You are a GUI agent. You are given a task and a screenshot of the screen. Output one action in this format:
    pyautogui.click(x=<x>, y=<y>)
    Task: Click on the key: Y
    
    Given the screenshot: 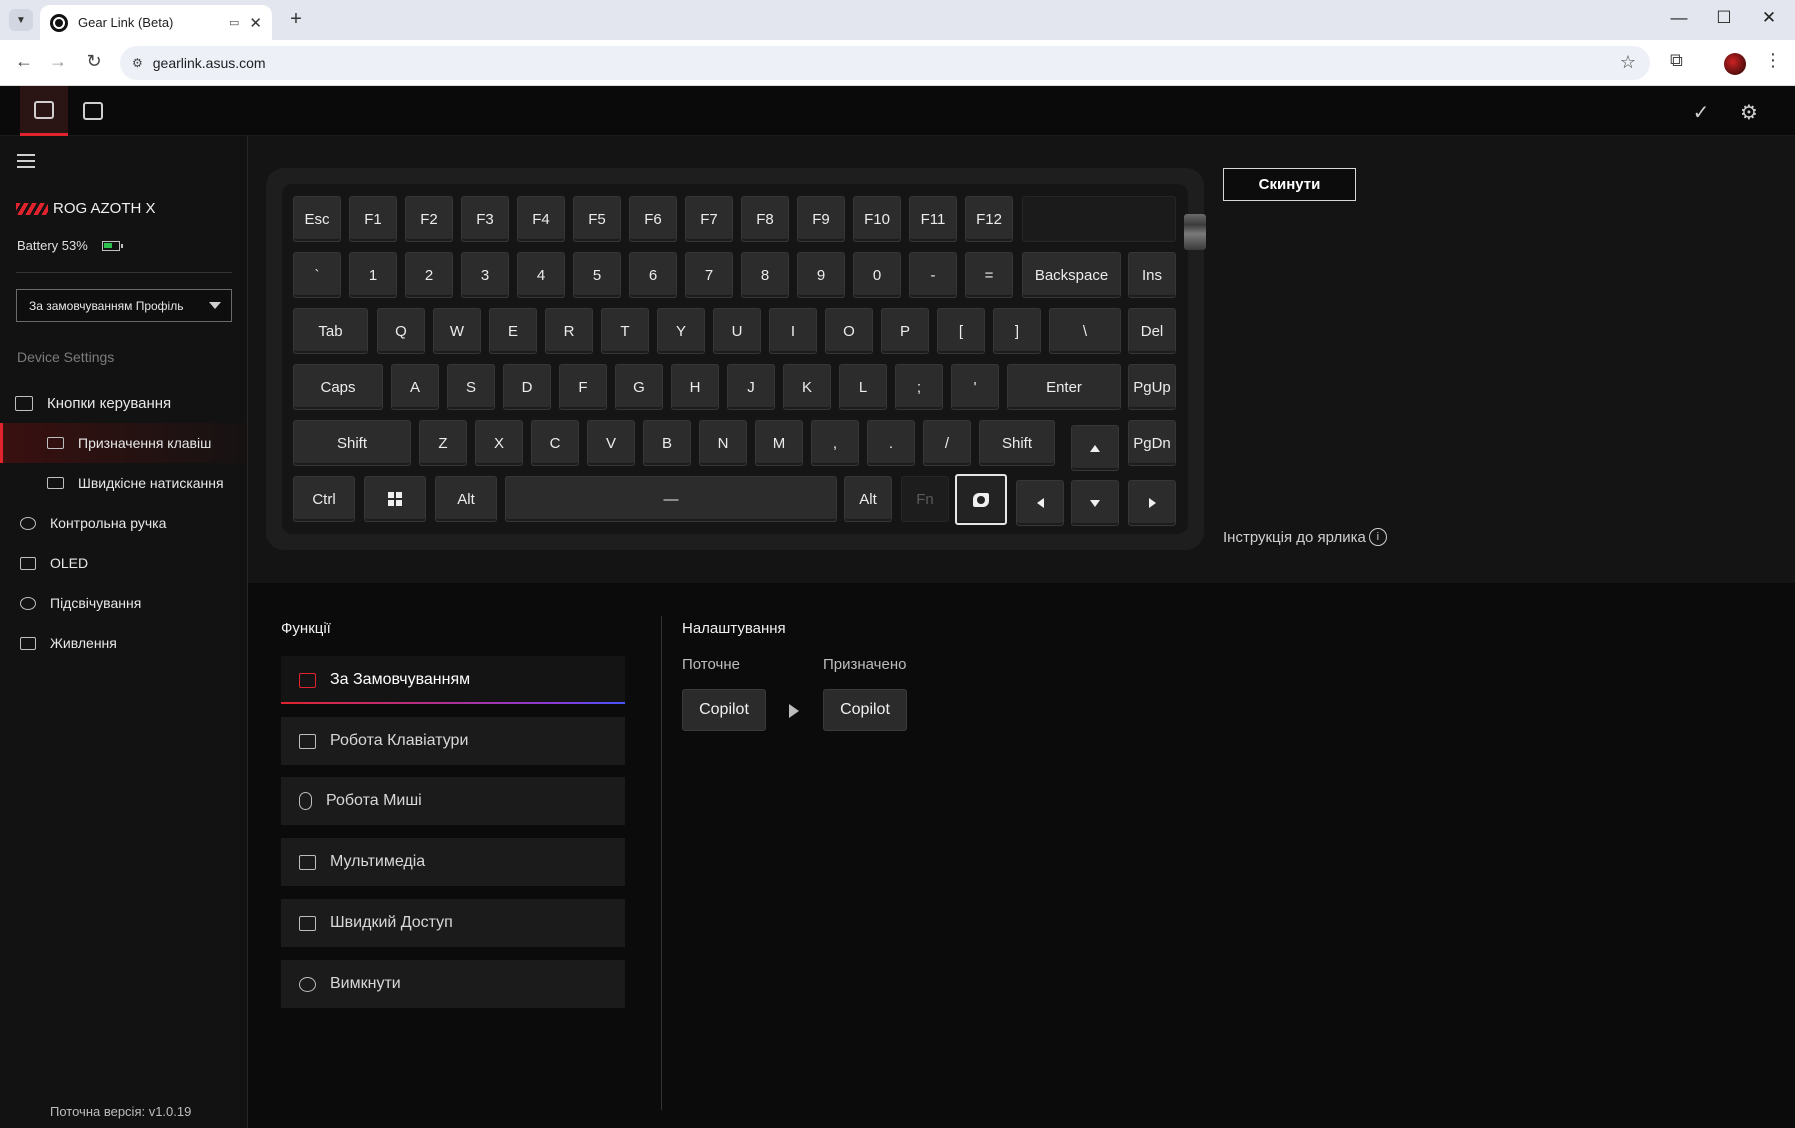 What is the action you would take?
    pyautogui.click(x=681, y=331)
    